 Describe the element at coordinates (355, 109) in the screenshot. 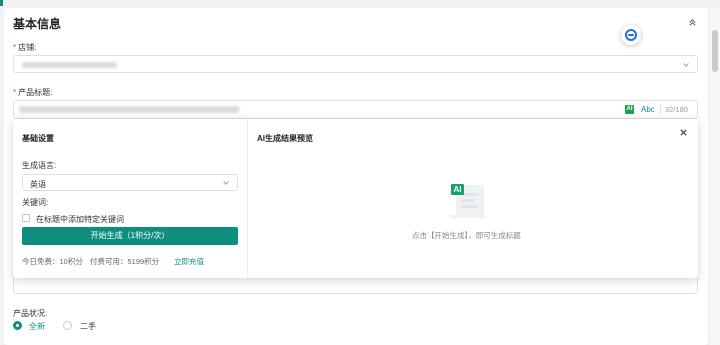

I see `product-title-input: AI Abc 32/180` at that location.